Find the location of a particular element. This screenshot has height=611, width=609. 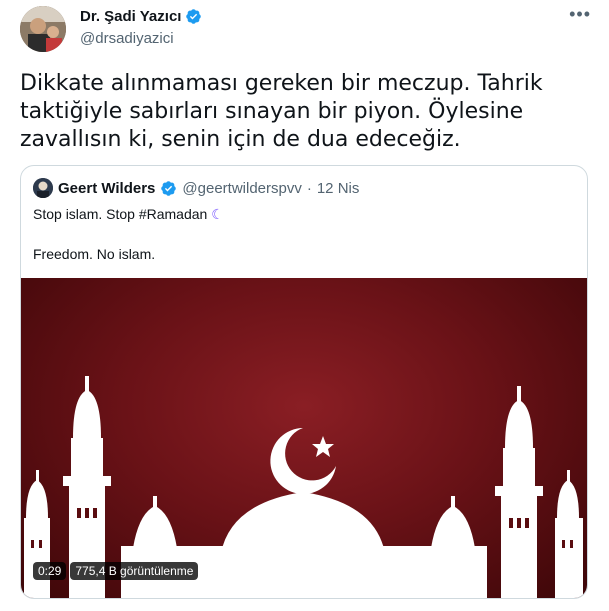

author-avatar is located at coordinates (43, 29).